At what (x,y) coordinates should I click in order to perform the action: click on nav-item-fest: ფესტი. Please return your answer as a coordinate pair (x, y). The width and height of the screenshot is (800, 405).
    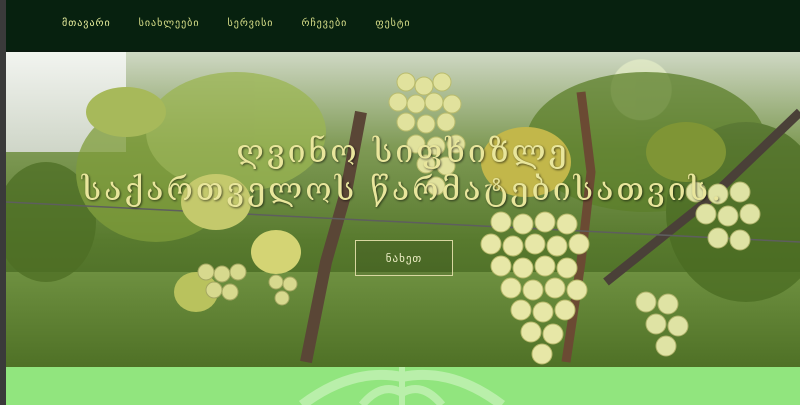
    Looking at the image, I should click on (392, 23).